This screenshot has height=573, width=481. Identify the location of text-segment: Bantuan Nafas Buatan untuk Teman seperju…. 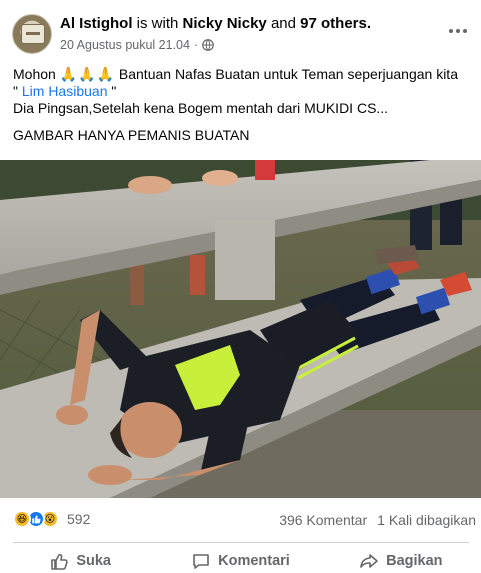
(288, 74).